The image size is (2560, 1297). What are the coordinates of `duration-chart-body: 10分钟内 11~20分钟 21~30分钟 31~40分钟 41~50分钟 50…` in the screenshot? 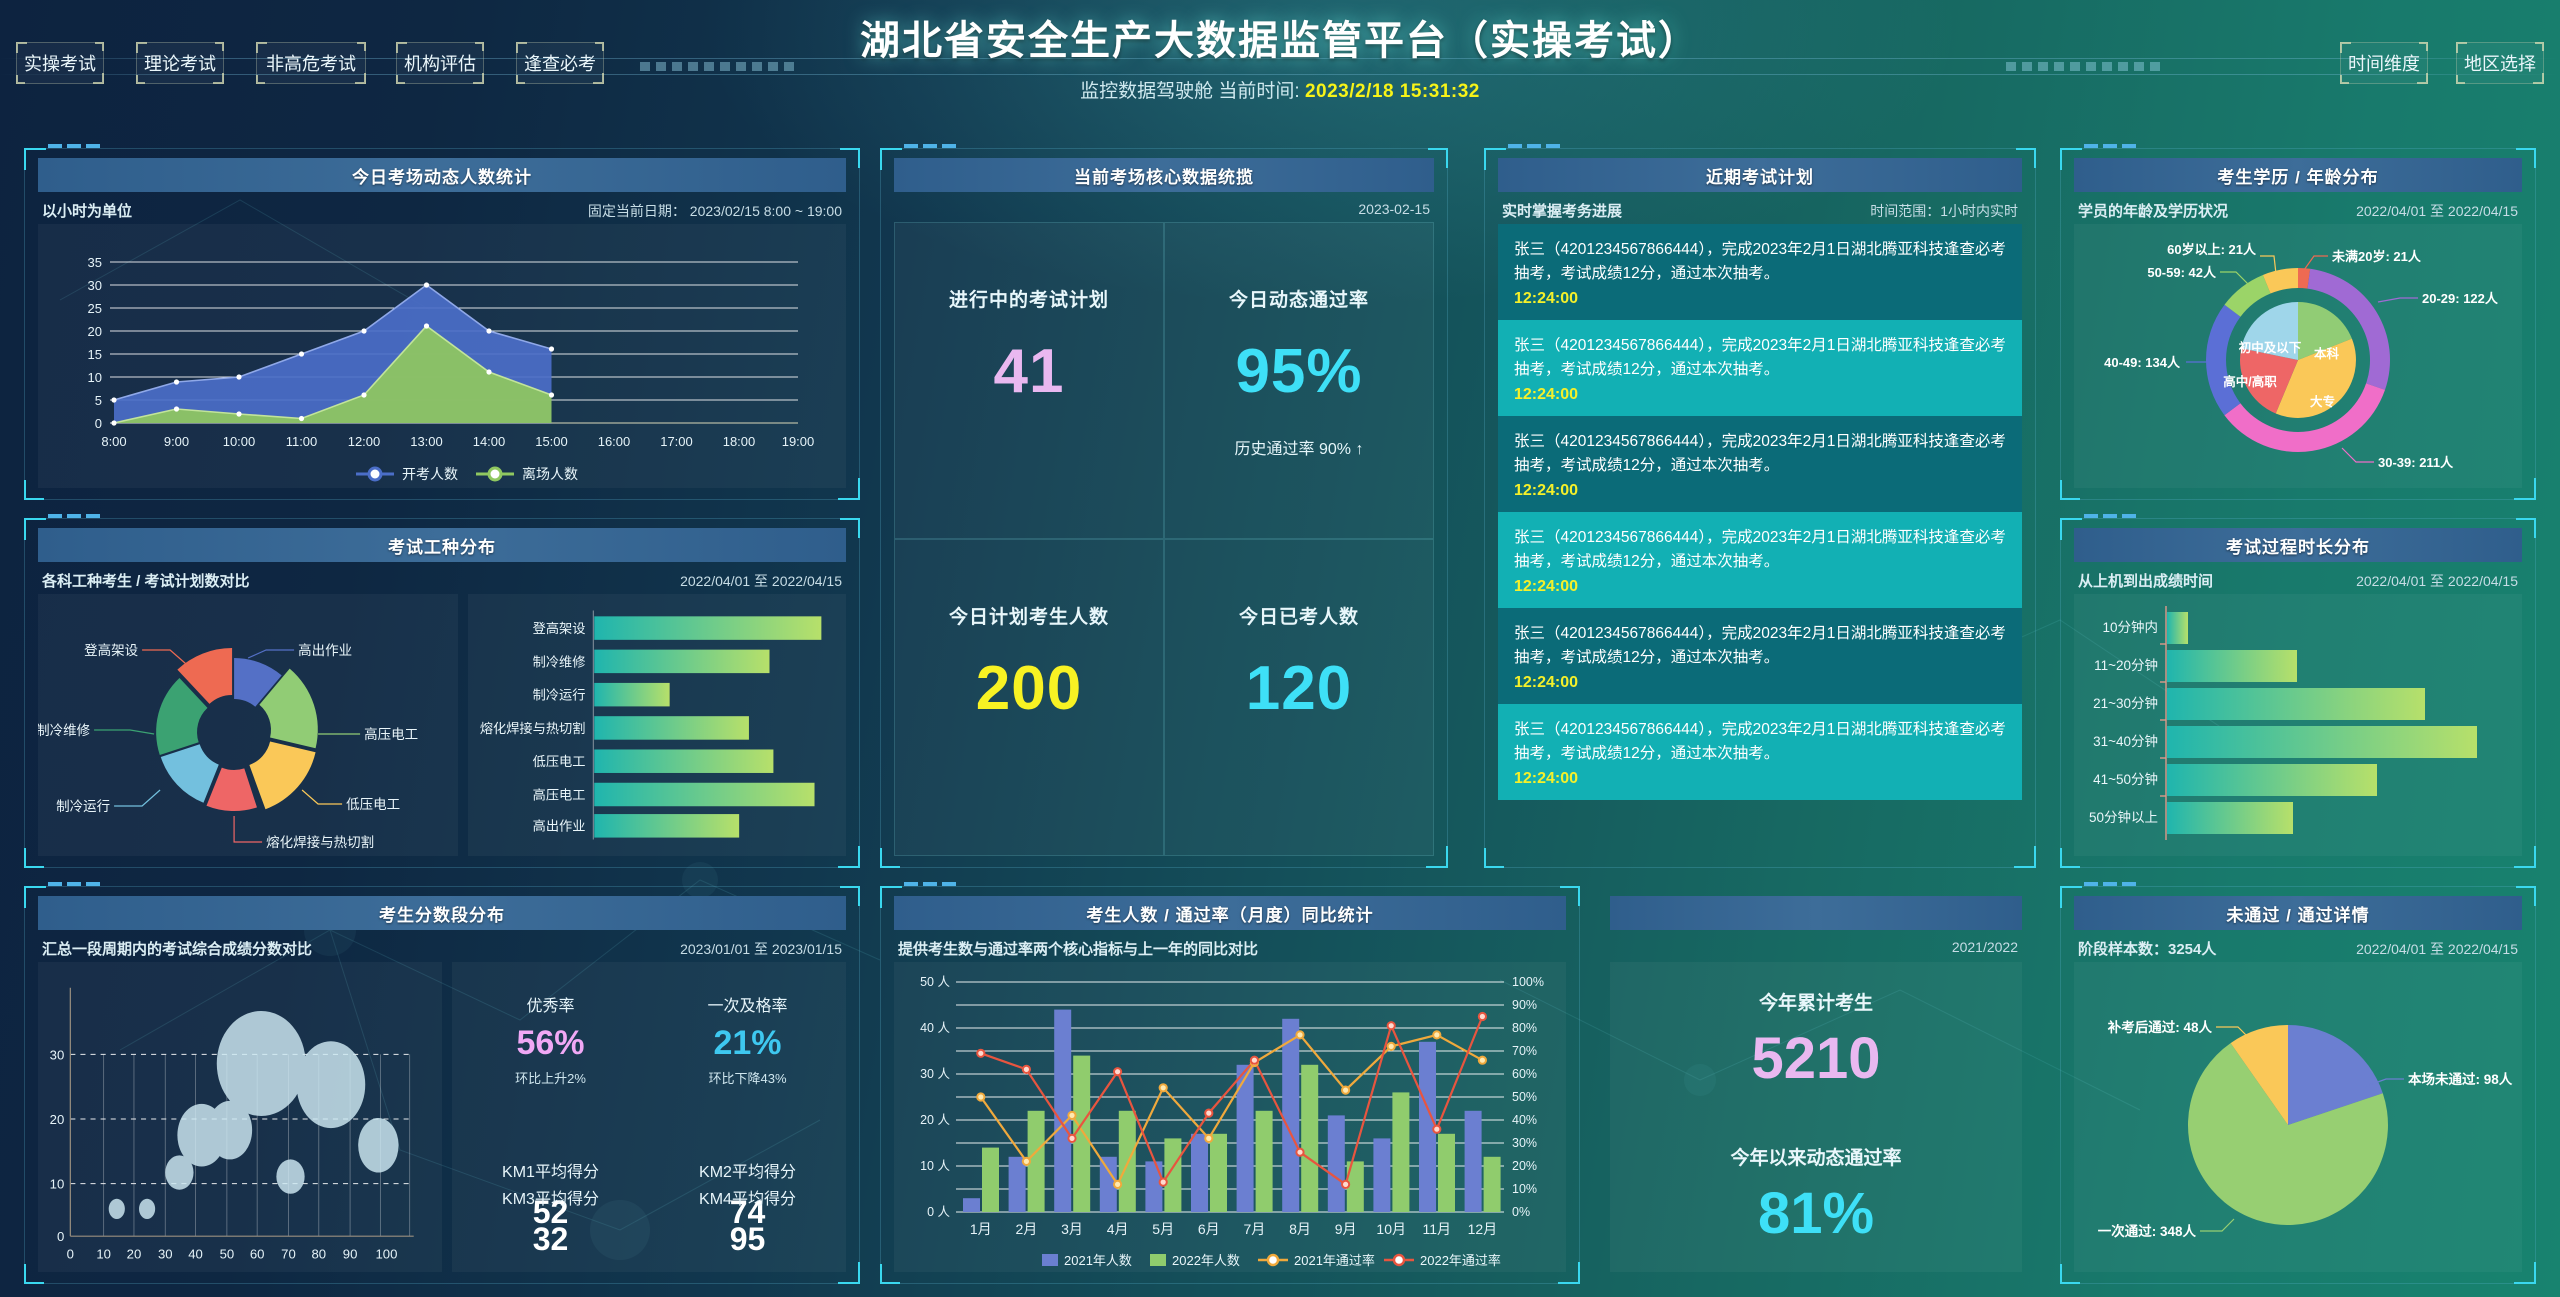 It's located at (2298, 725).